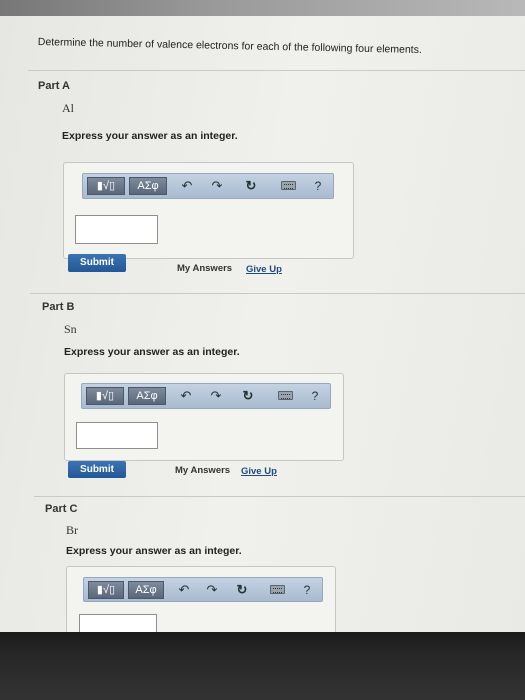  I want to click on part-c-instruction: Express your answer as an integer., so click(154, 551).